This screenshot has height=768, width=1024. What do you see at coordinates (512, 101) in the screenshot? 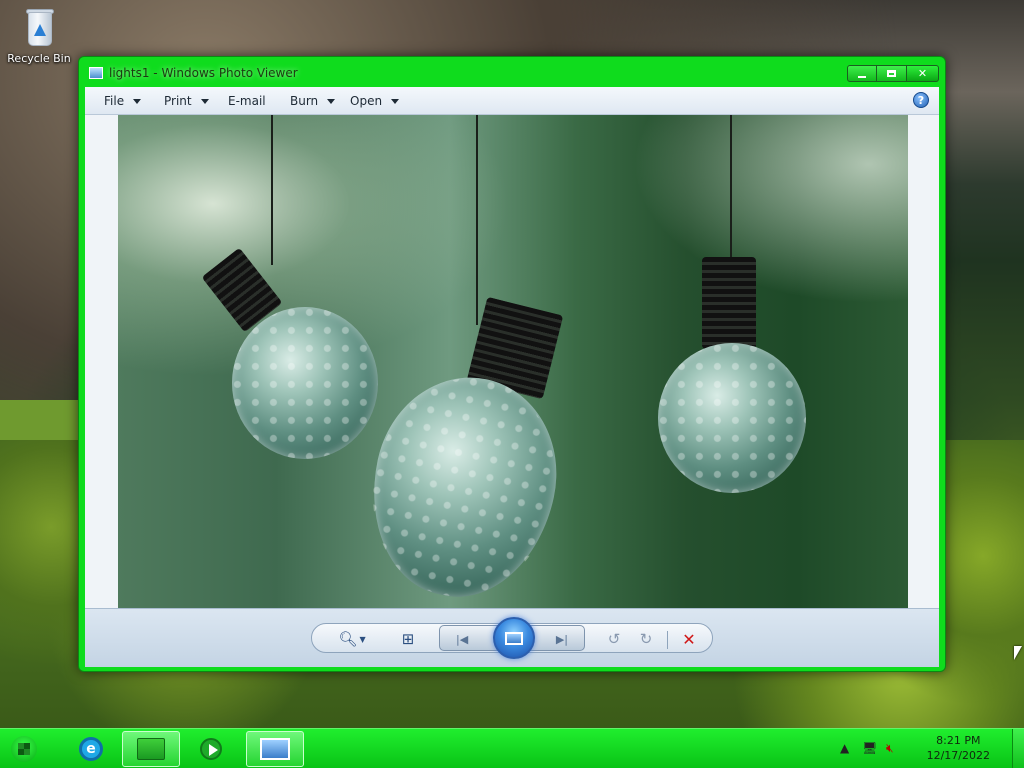
I see `menu-bar: File Print E-mail Burn Open ?` at bounding box center [512, 101].